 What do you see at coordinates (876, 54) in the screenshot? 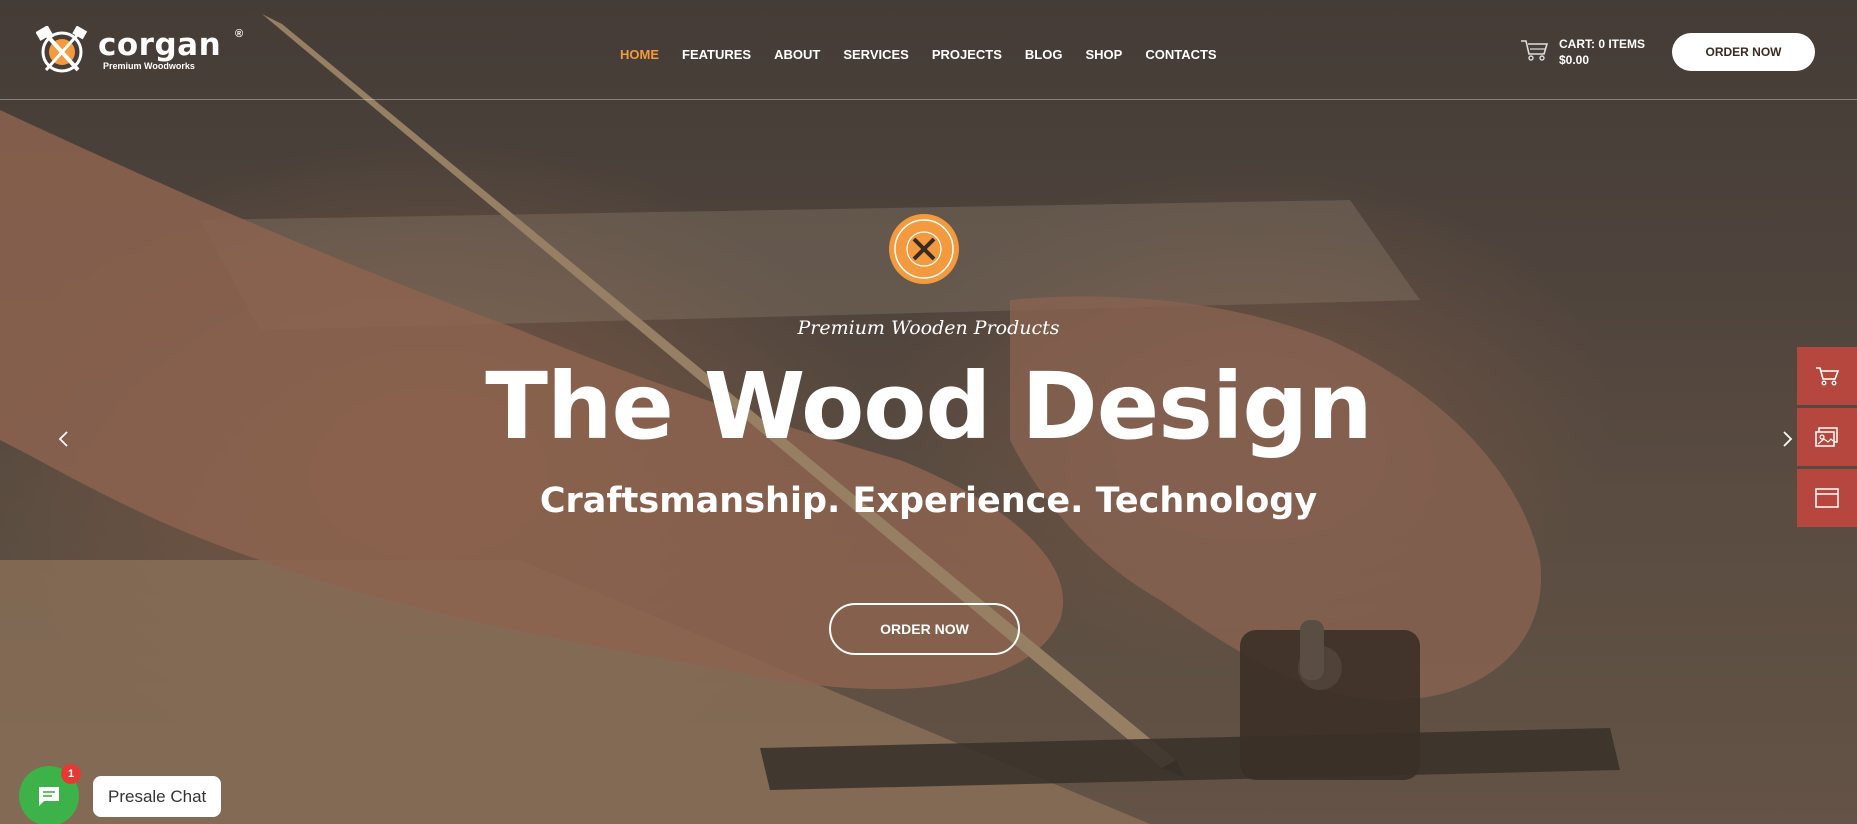
I see `nav-item-services: SERVICES` at bounding box center [876, 54].